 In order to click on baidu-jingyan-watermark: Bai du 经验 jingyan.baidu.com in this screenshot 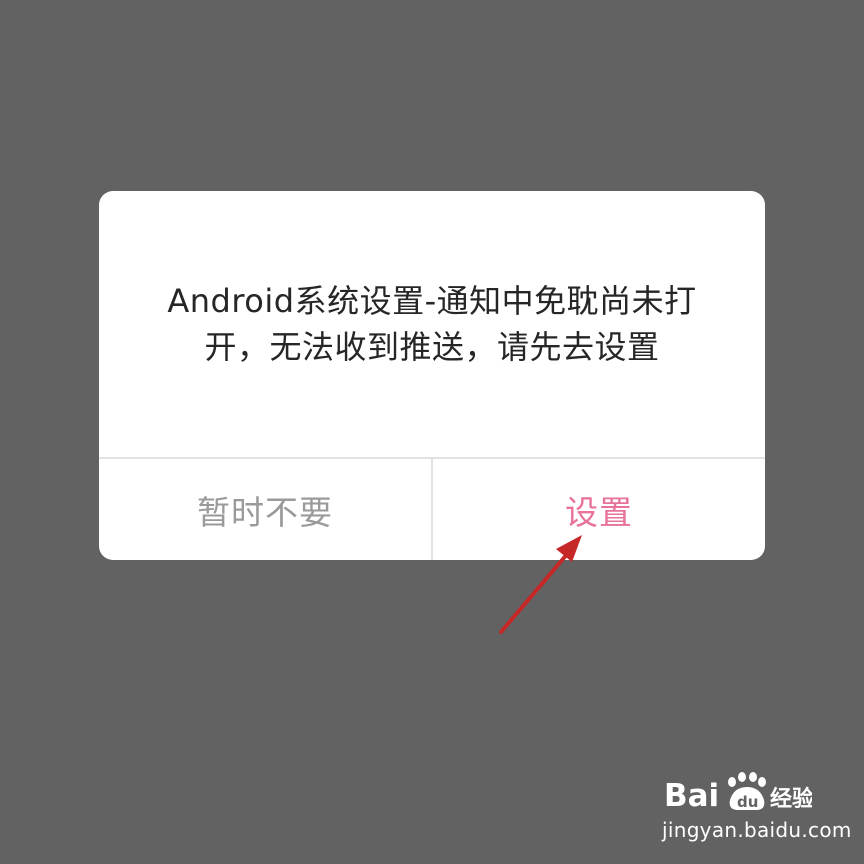, I will do `click(757, 810)`.